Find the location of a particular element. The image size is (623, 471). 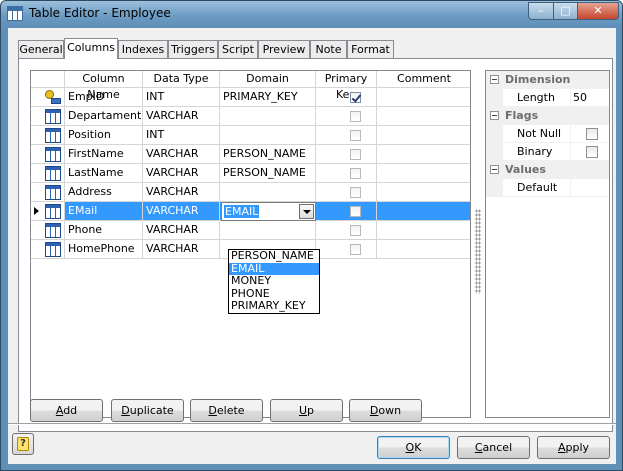

grid-header-domain: Domain is located at coordinates (268, 79).